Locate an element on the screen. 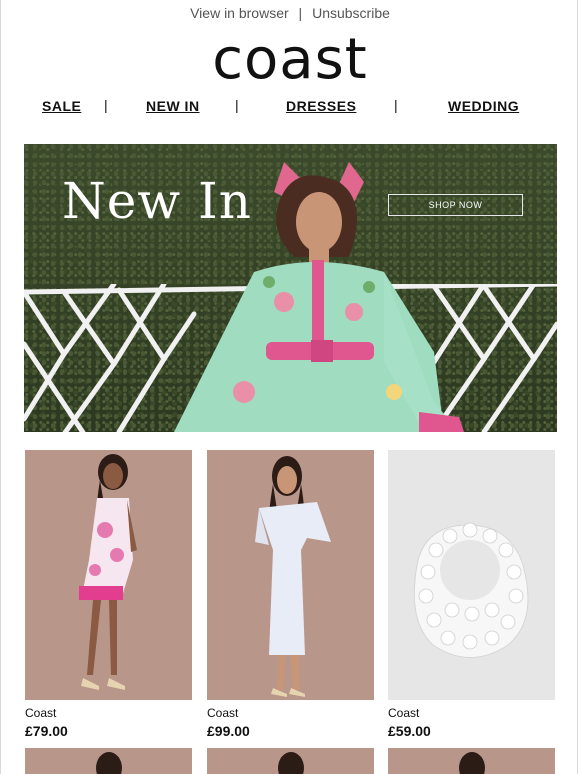 The width and height of the screenshot is (580, 774). product-price: £99.00 is located at coordinates (228, 731).